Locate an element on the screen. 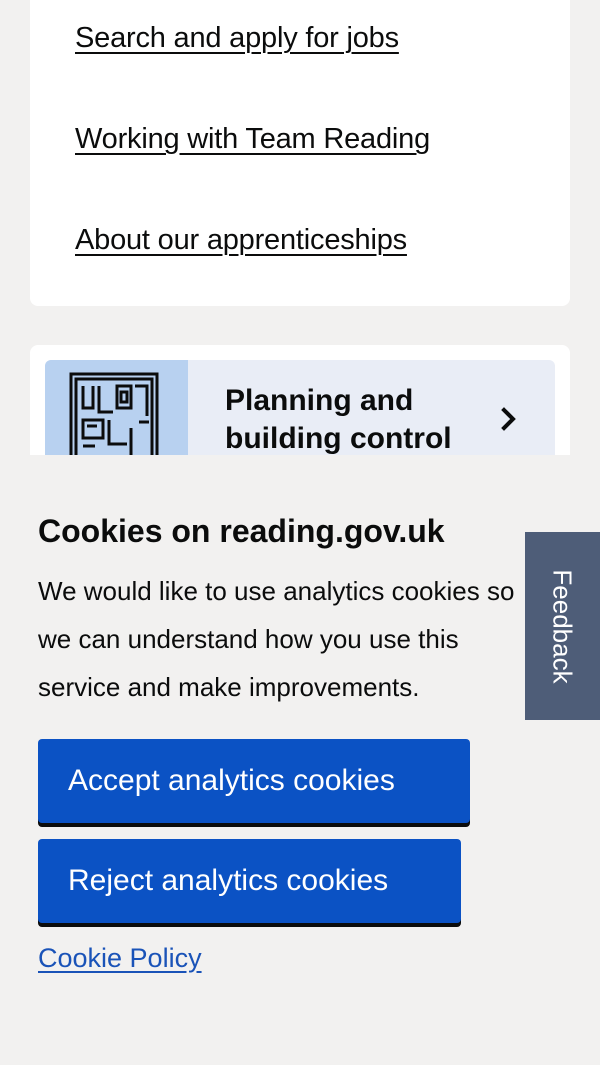 The width and height of the screenshot is (600, 1065). floor-plan-icon is located at coordinates (114, 419).